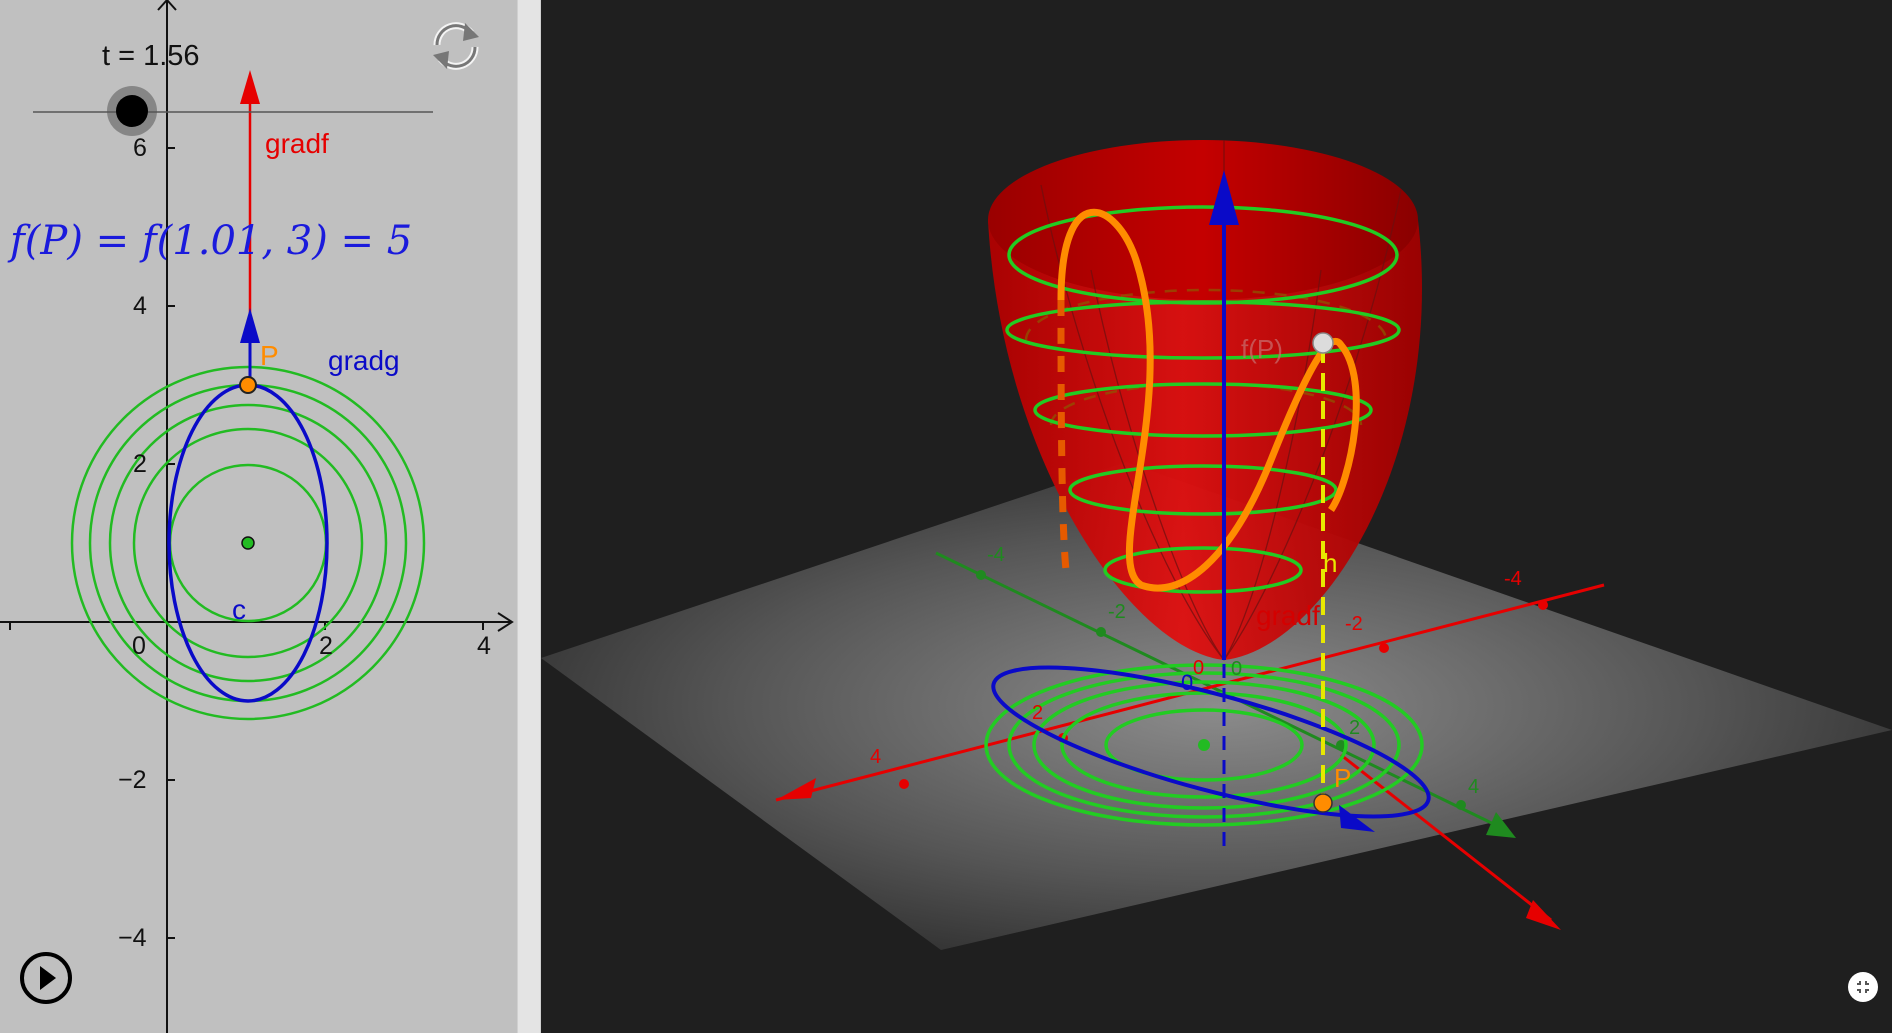  I want to click on x-axis-tick-label: 0, so click(1199, 668).